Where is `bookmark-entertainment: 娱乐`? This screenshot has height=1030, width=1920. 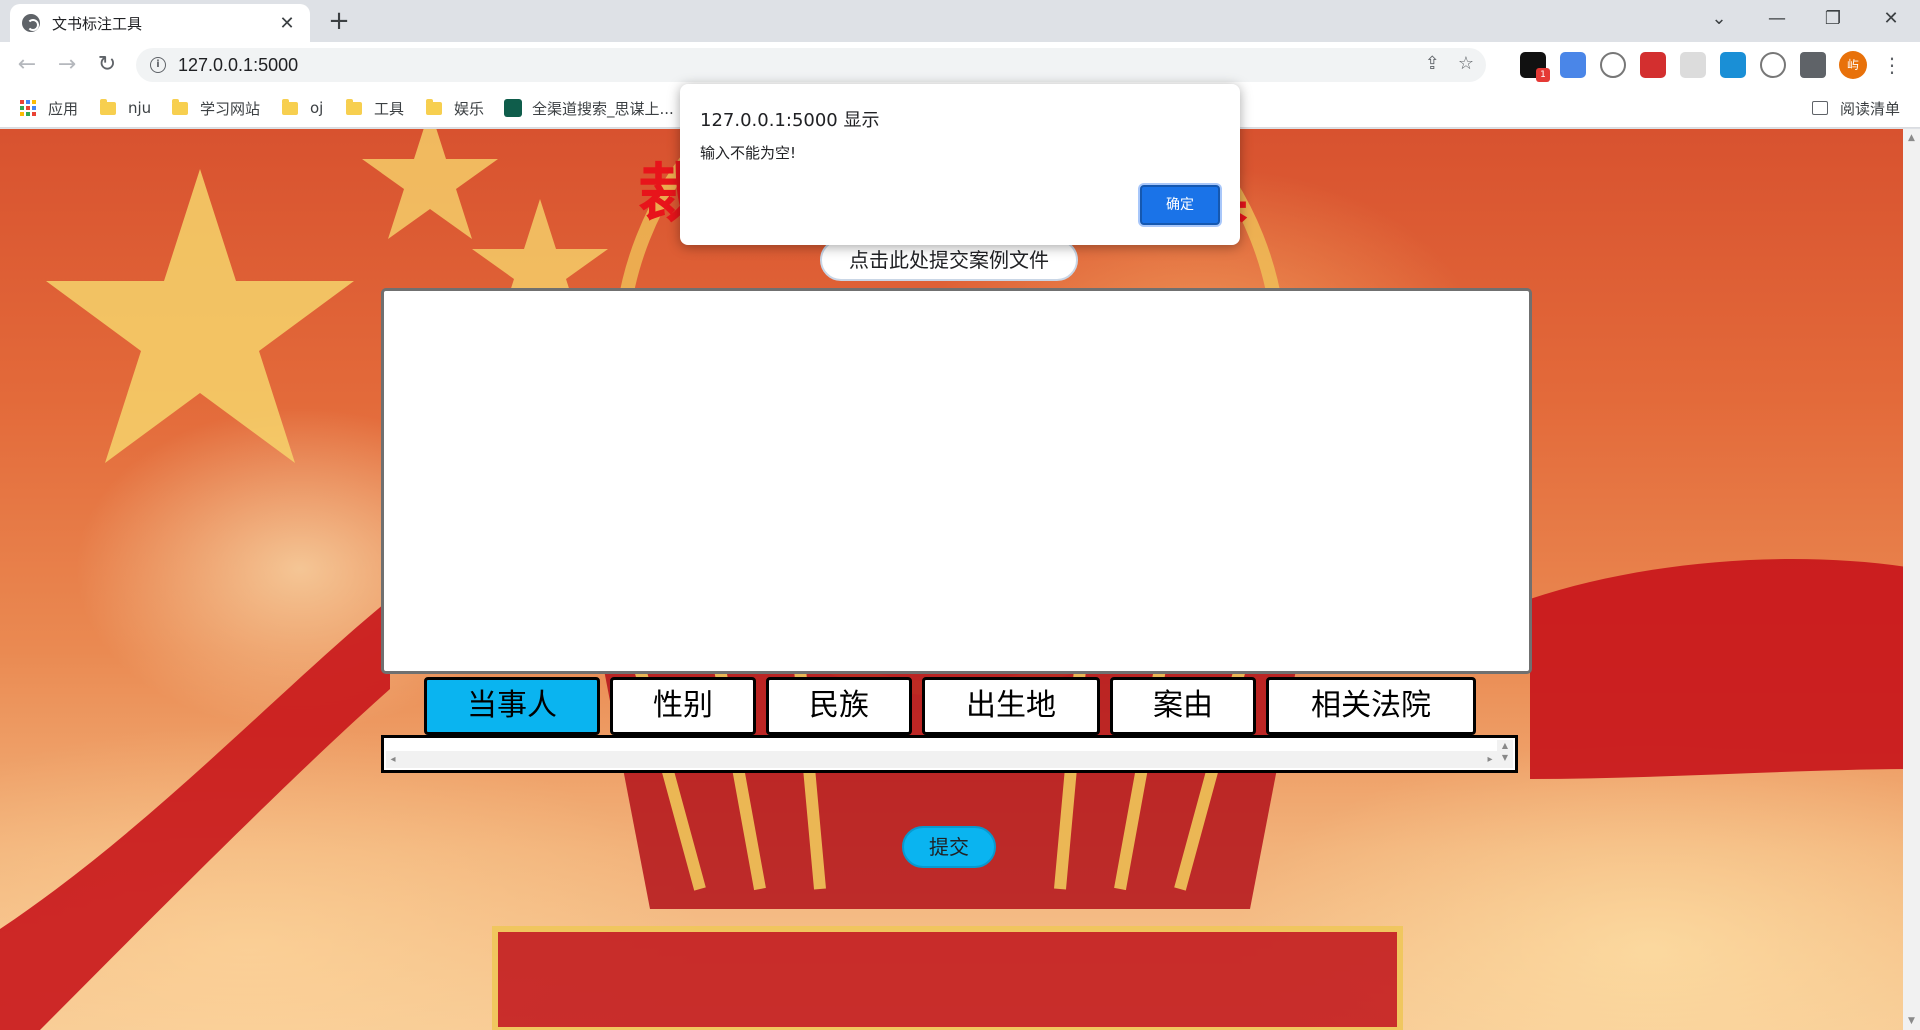
bookmark-entertainment: 娱乐 is located at coordinates (455, 108).